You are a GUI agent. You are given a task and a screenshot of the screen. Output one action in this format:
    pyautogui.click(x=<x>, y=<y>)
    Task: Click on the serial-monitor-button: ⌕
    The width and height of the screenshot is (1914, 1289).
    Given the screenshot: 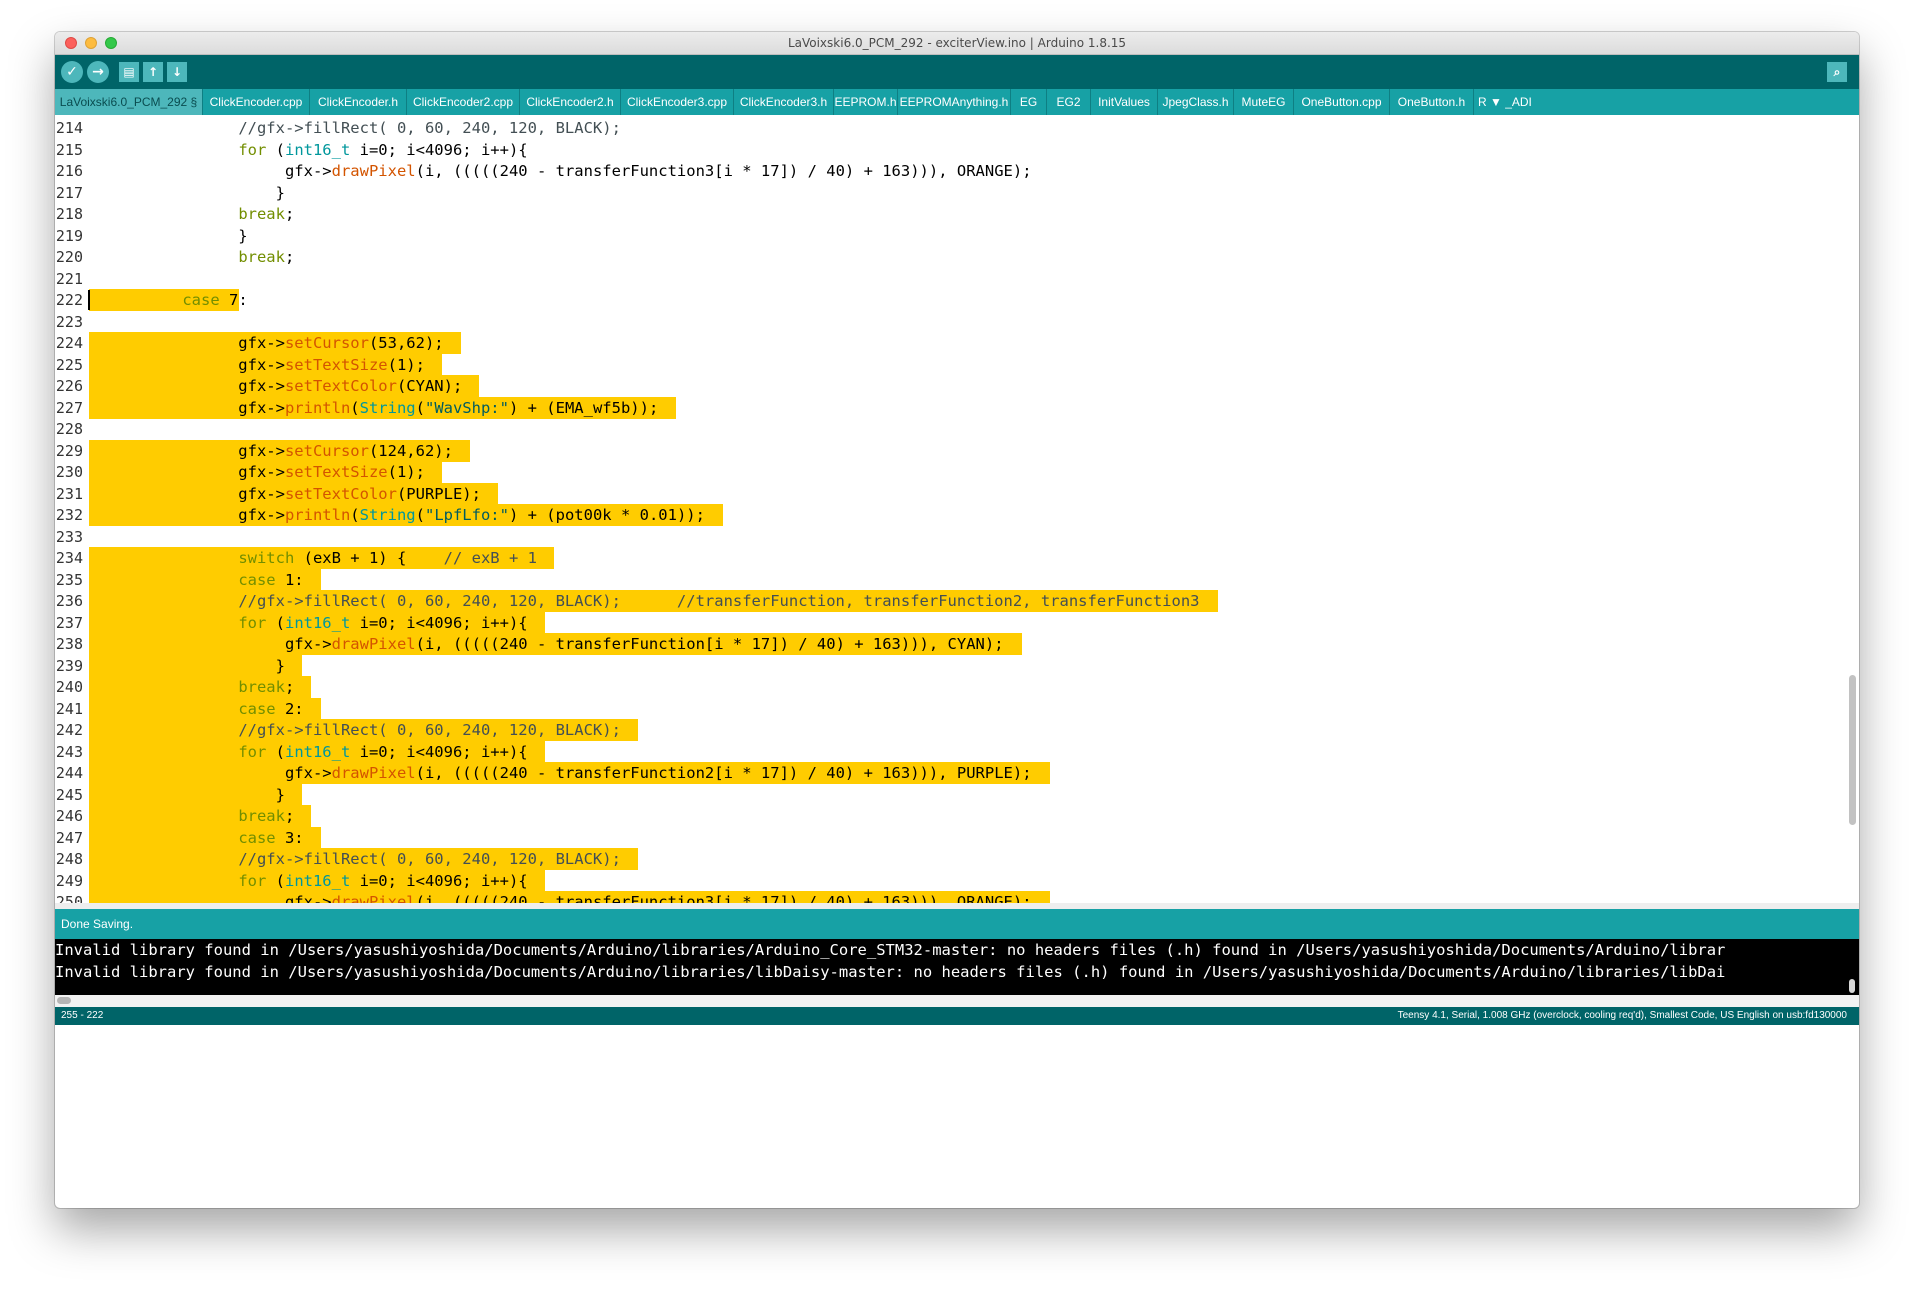 What is the action you would take?
    pyautogui.click(x=1837, y=72)
    